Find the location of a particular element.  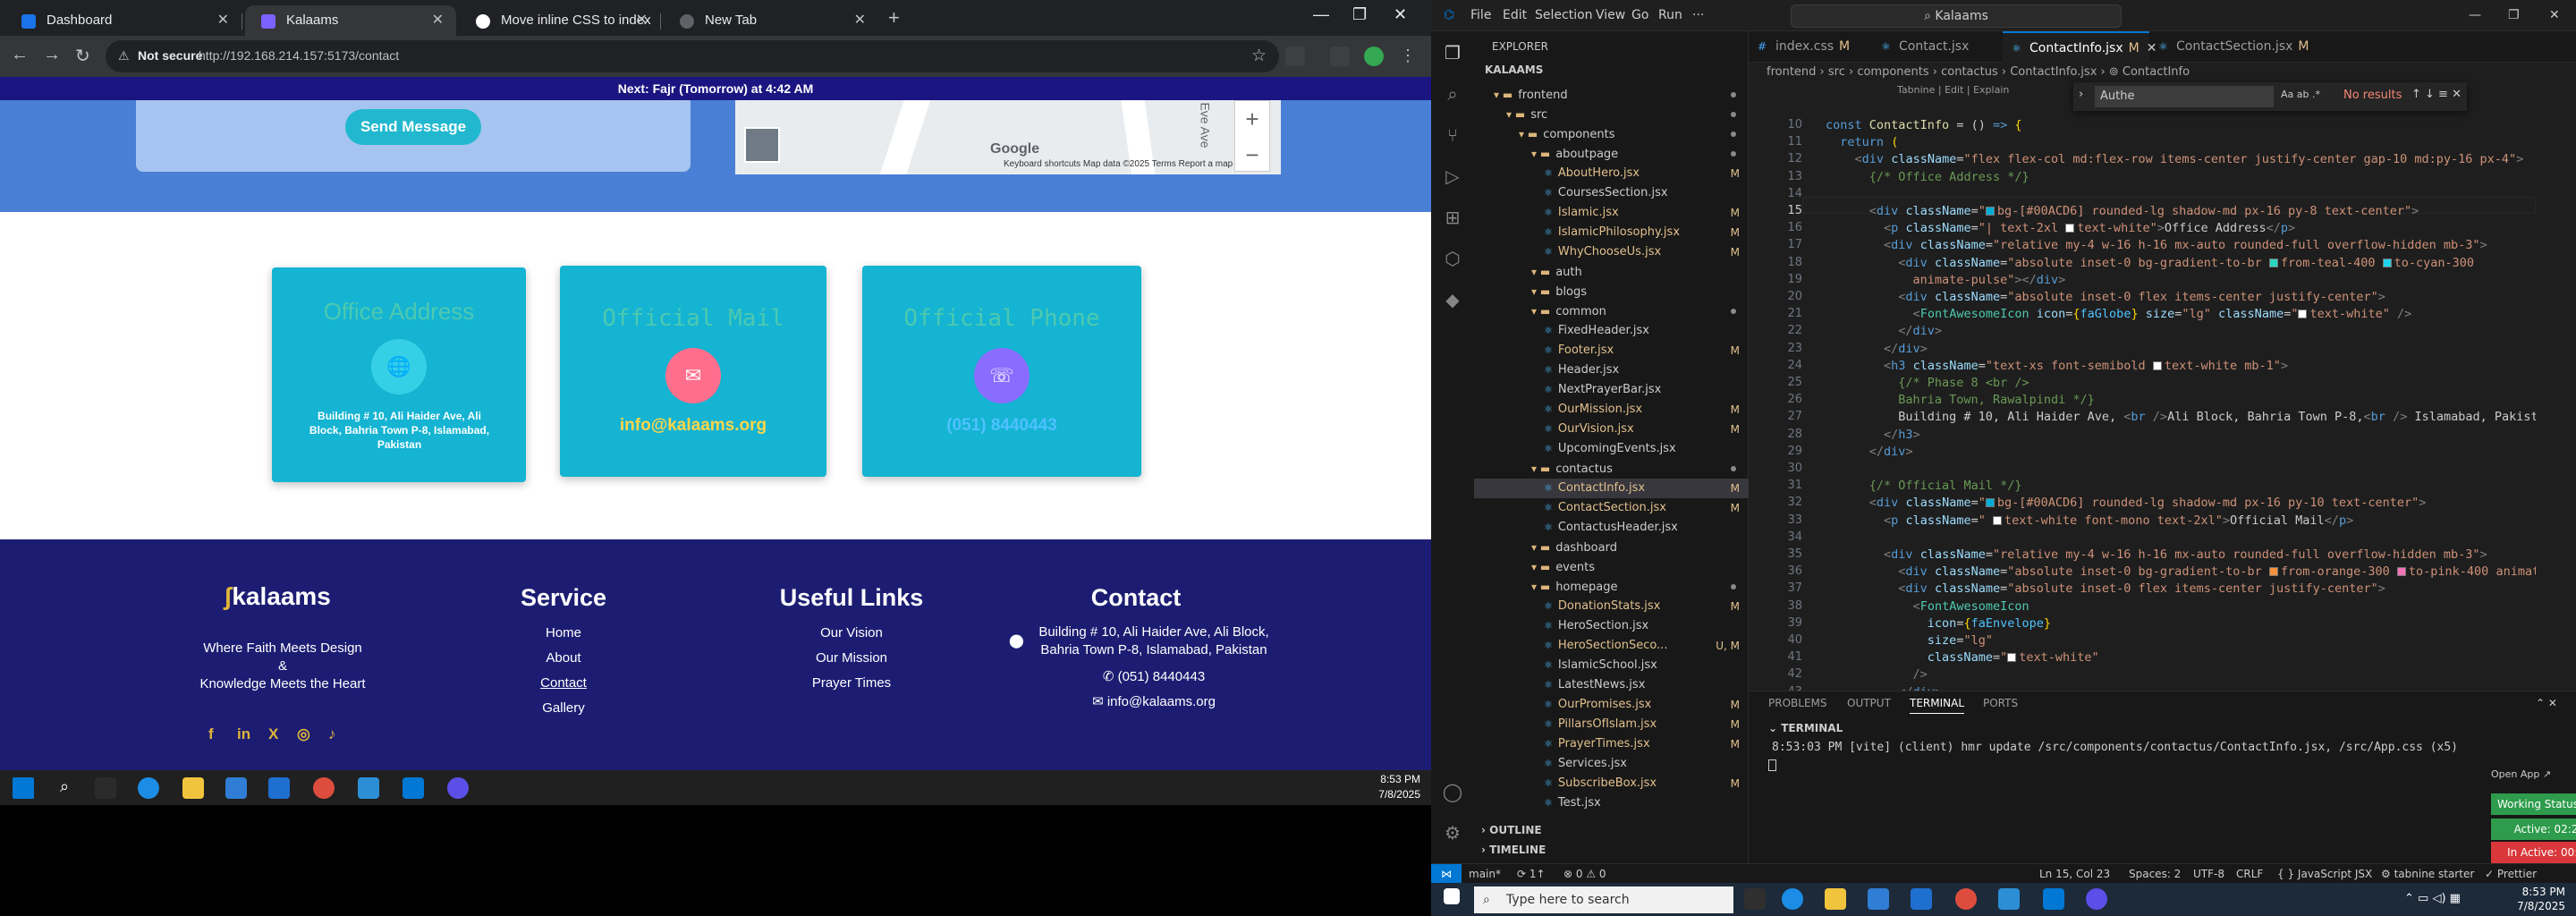

browser-tab-move-inline-css: Move inline CSS to index ✕ is located at coordinates (560, 20).